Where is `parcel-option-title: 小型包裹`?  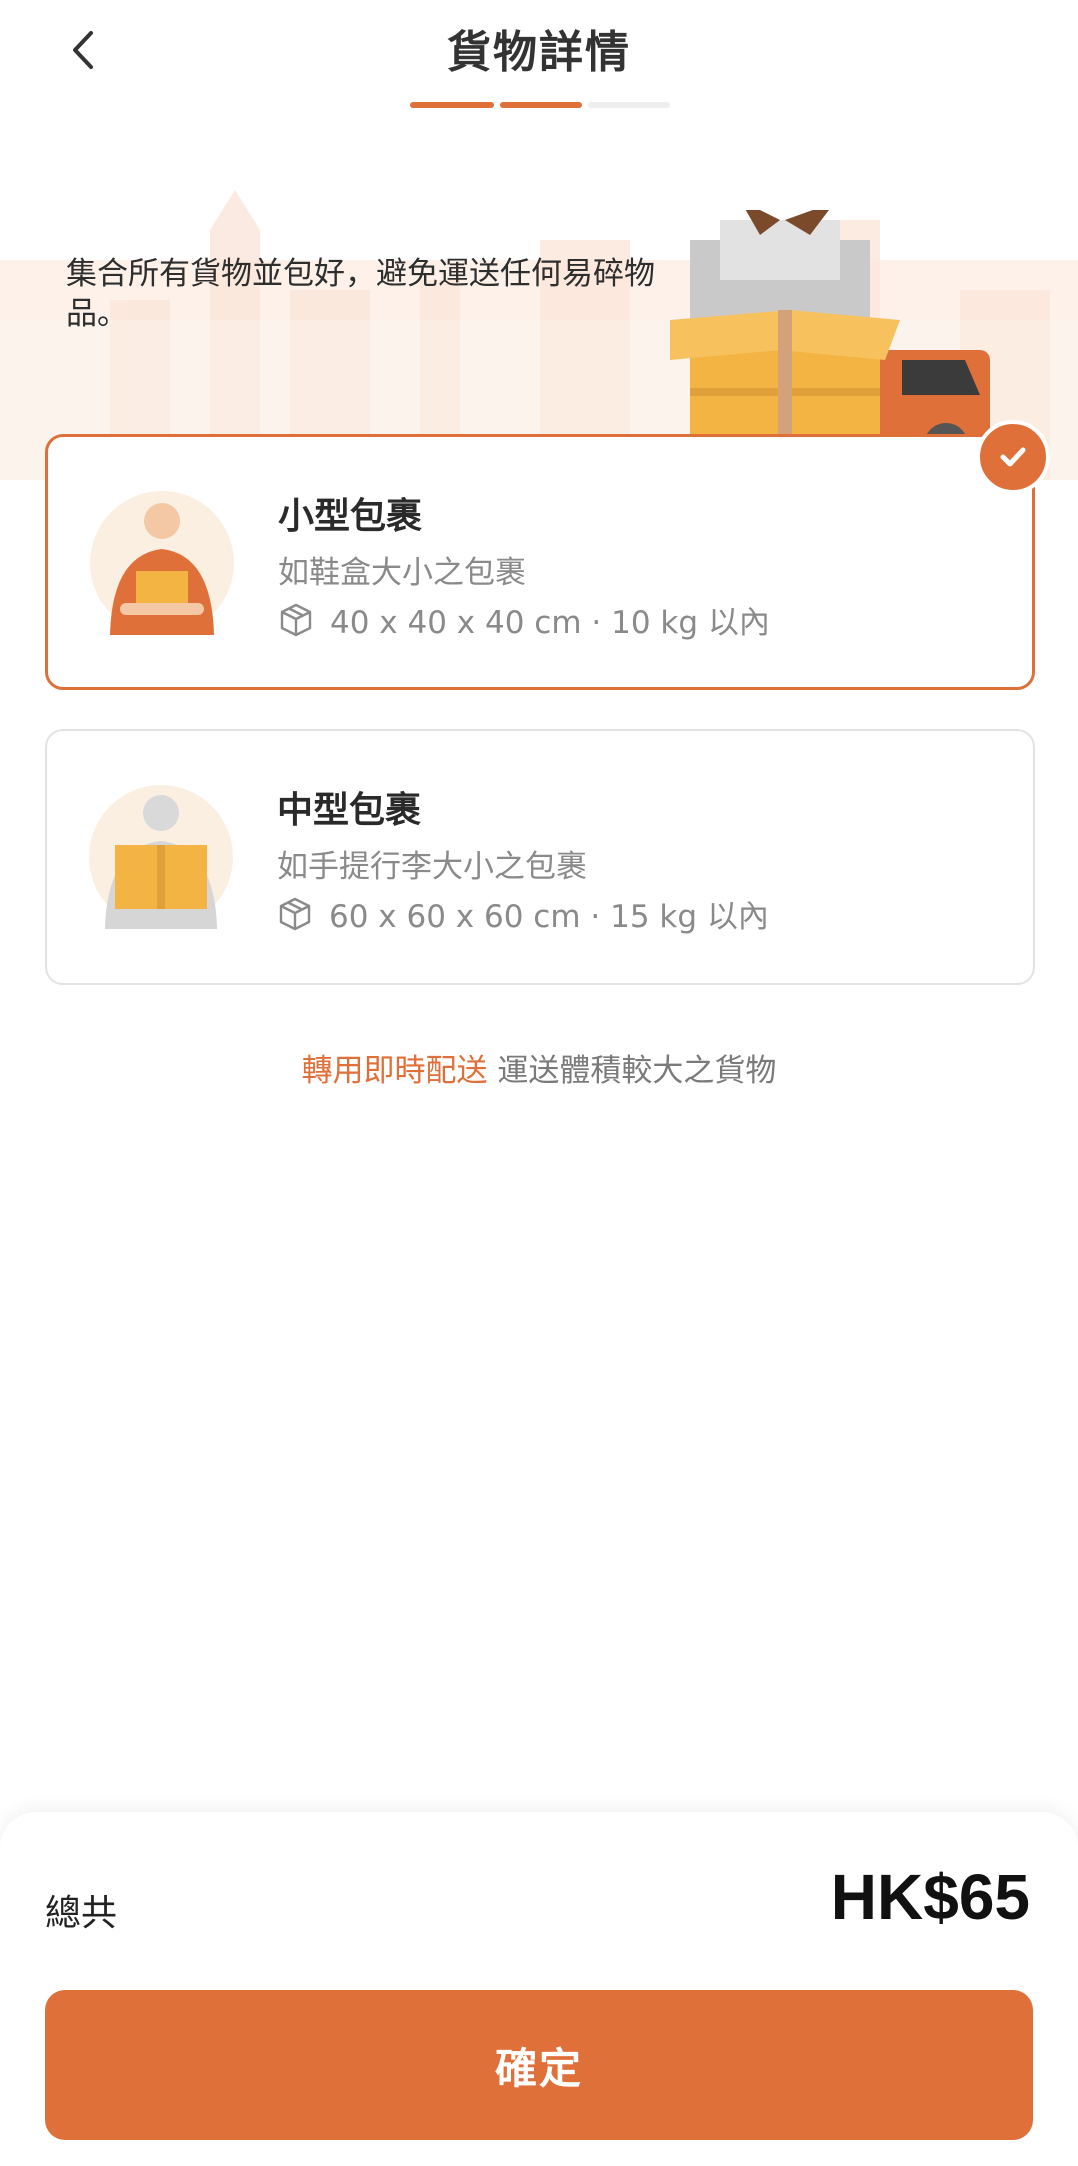 parcel-option-title: 小型包裹 is located at coordinates (350, 516).